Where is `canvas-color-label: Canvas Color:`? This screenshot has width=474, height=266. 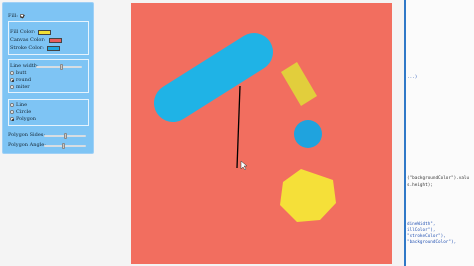
canvas-color-label: Canvas Color: is located at coordinates (28, 40).